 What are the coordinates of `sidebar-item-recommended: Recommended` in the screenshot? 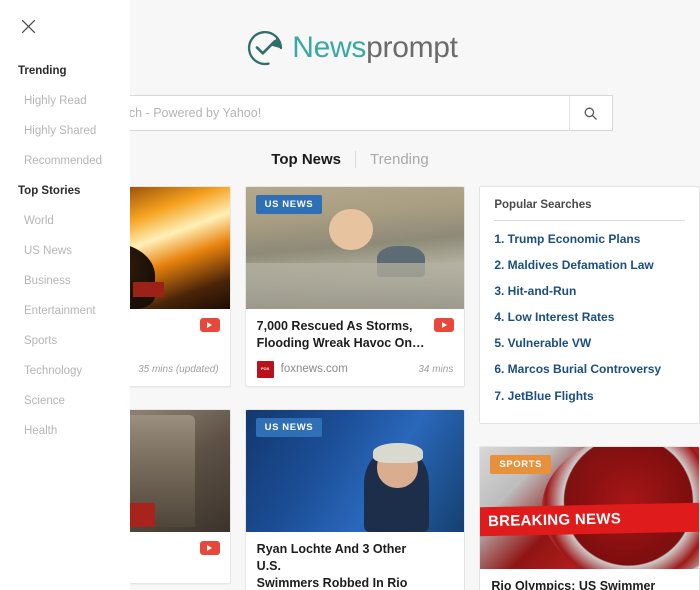 It's located at (65, 161).